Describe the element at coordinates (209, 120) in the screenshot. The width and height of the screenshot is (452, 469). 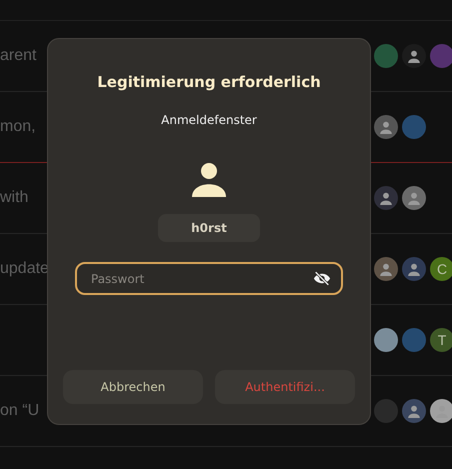
I see `dialog-subtitle: Anmeldefenster` at that location.